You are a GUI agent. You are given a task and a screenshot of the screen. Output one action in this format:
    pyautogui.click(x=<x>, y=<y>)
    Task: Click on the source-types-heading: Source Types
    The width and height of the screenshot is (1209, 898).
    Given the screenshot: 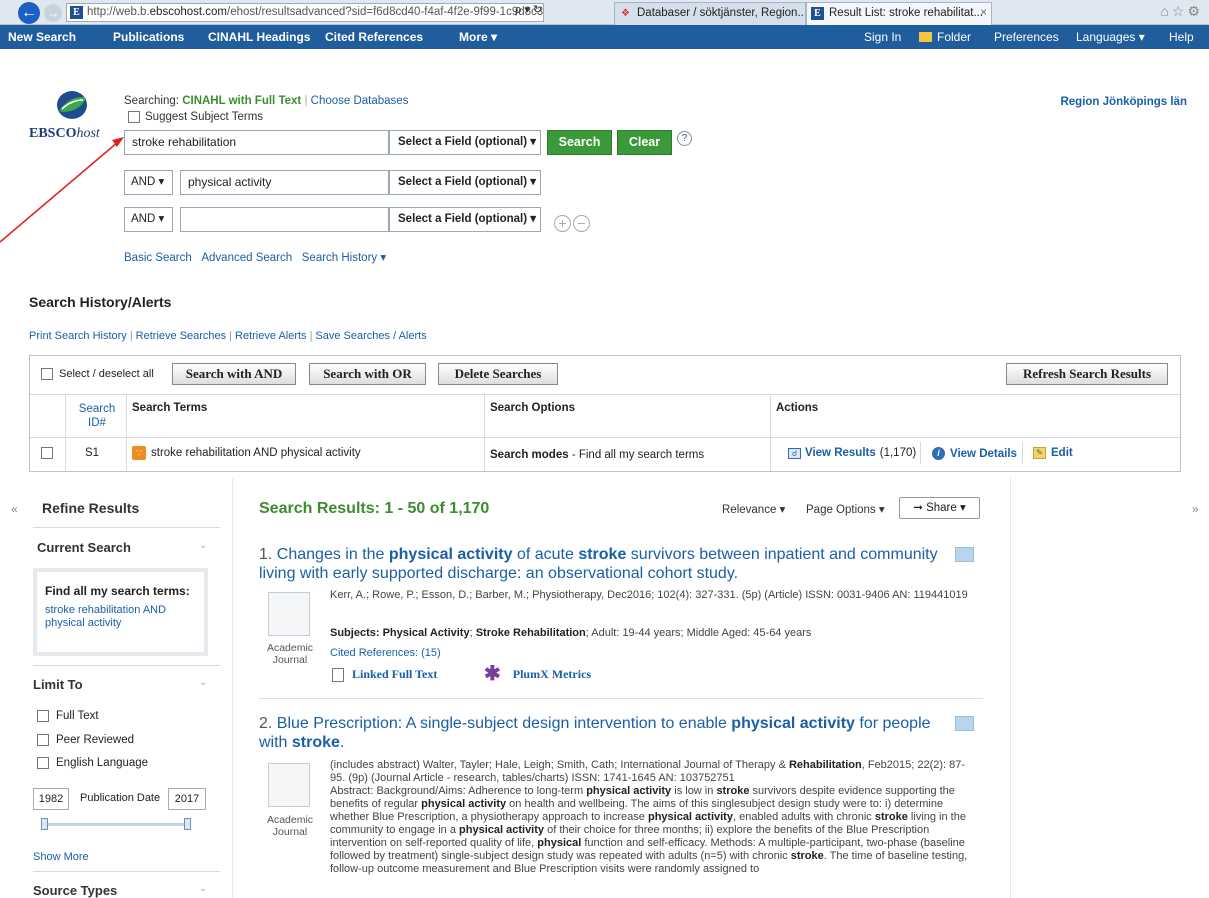 What is the action you would take?
    pyautogui.click(x=75, y=890)
    